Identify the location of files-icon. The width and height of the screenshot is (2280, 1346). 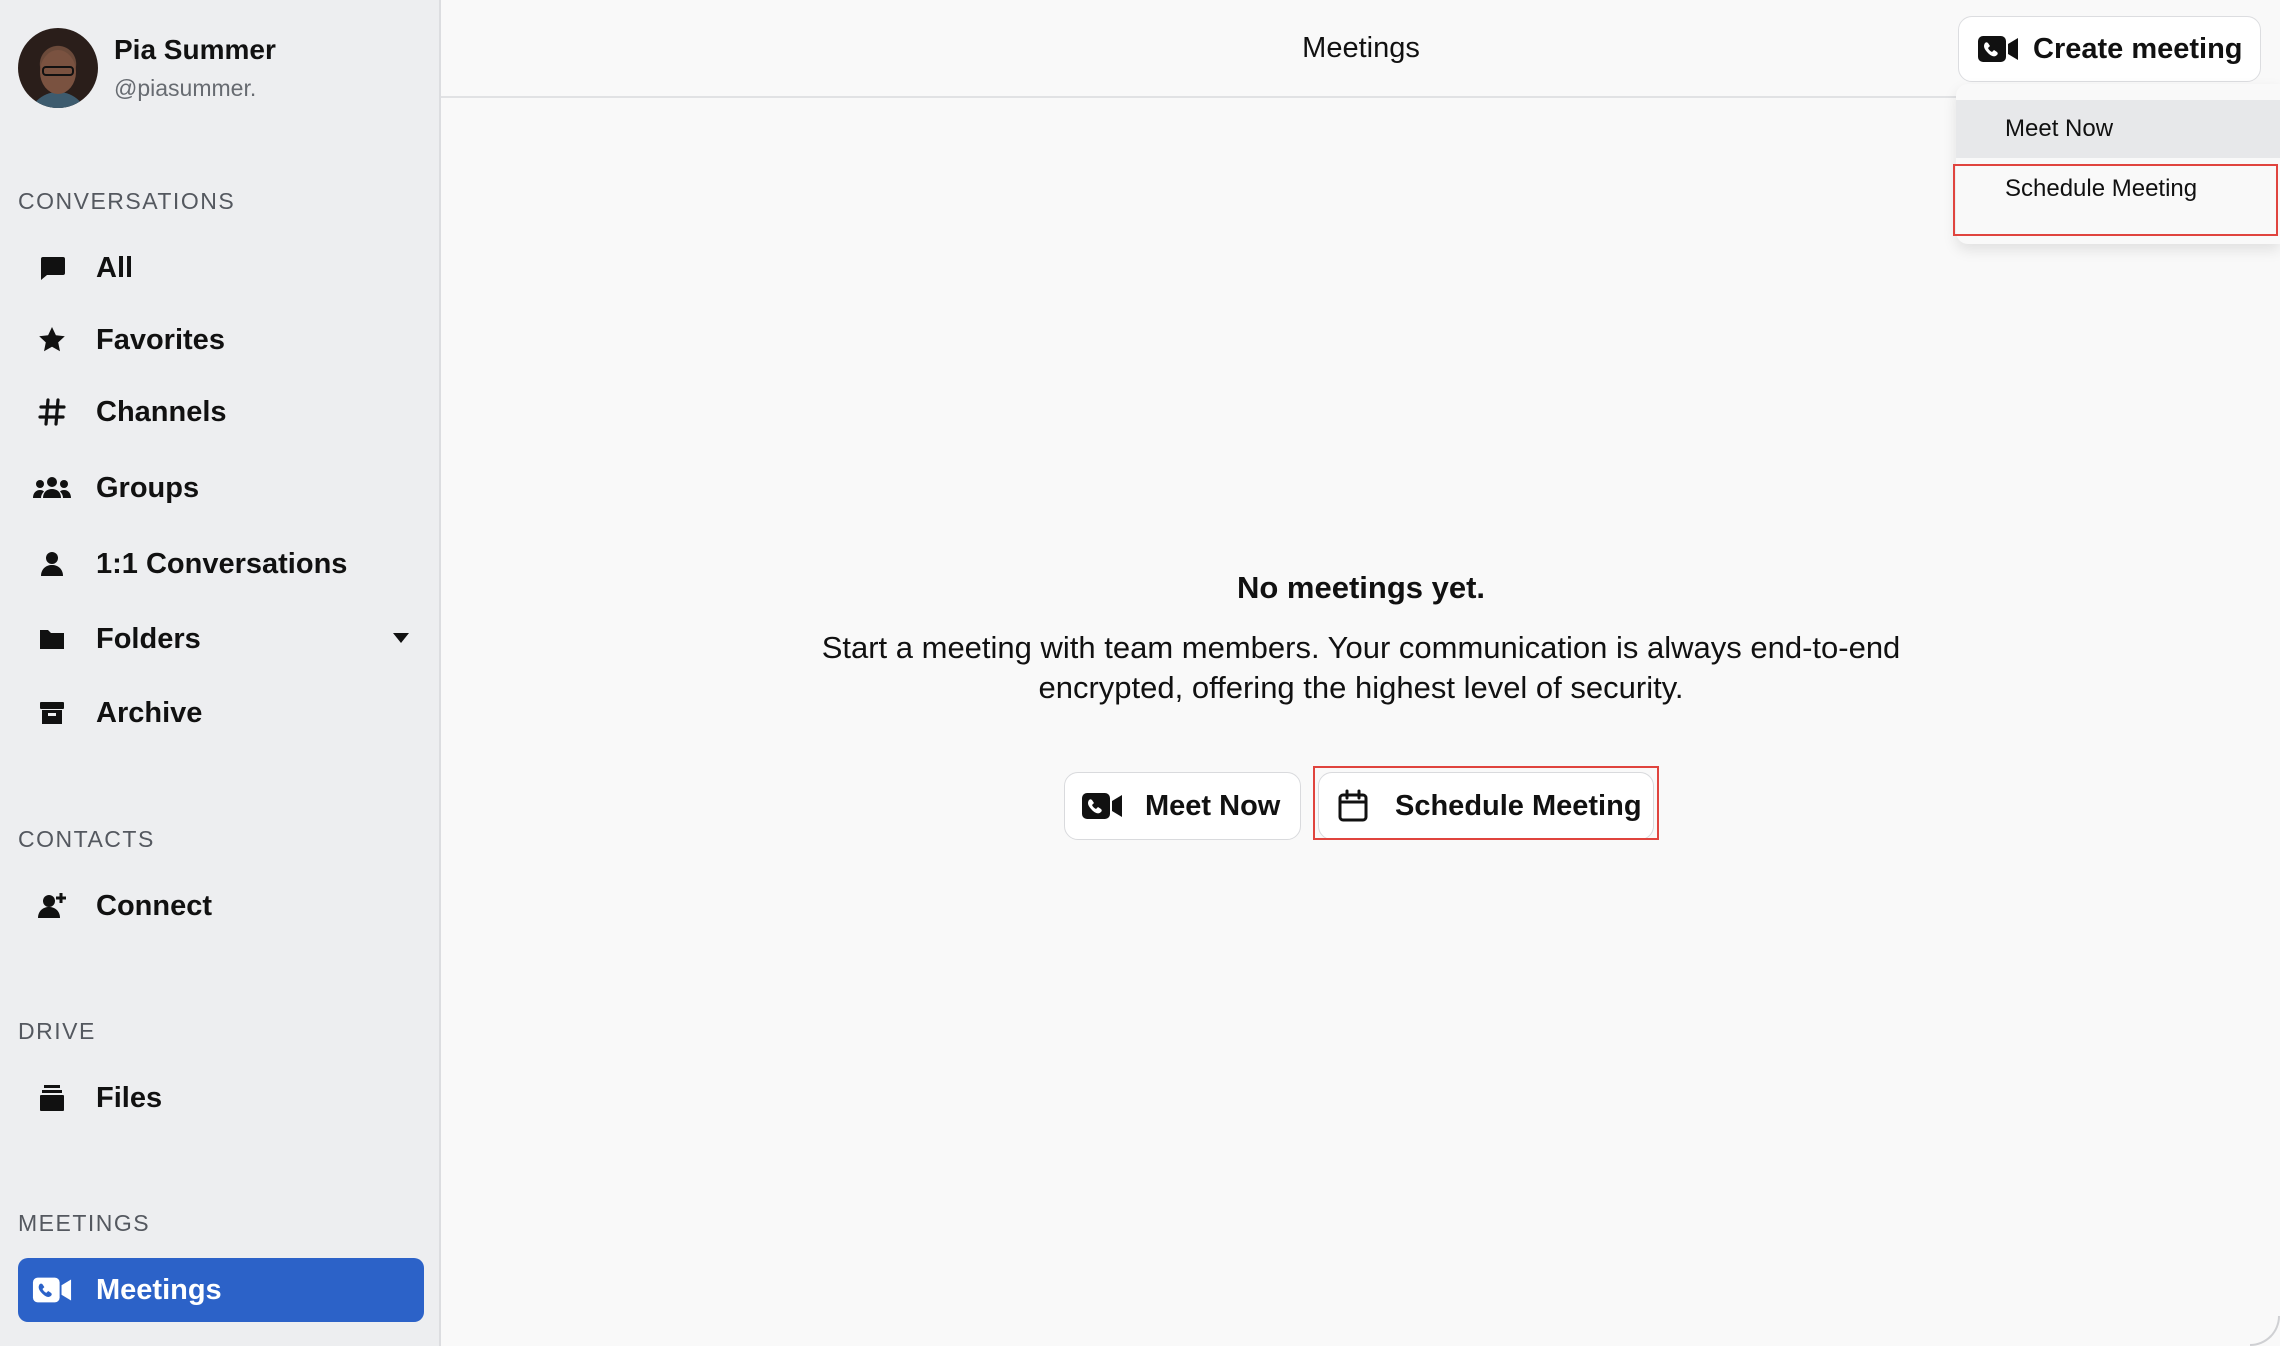
(52, 1098).